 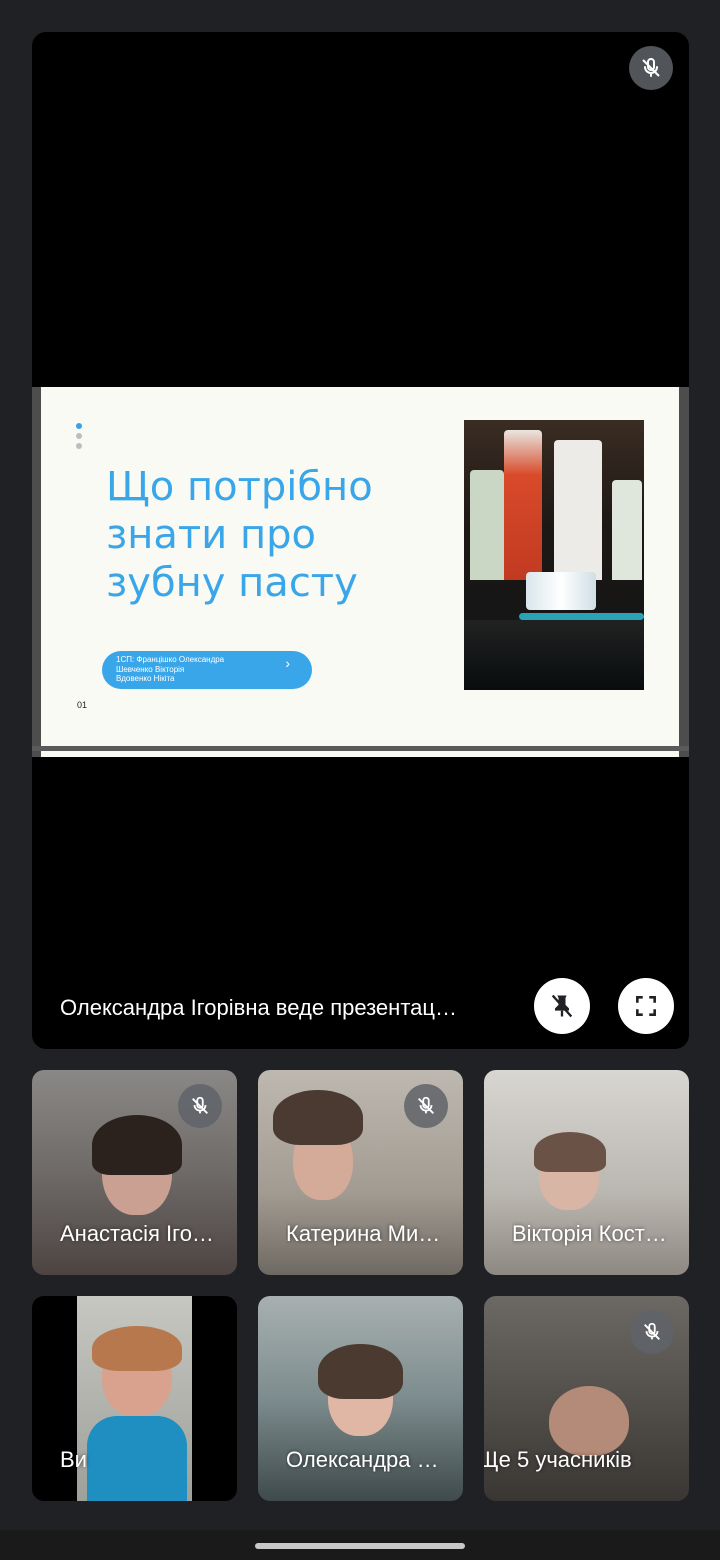 I want to click on unpin-icon, so click(x=562, y=1006).